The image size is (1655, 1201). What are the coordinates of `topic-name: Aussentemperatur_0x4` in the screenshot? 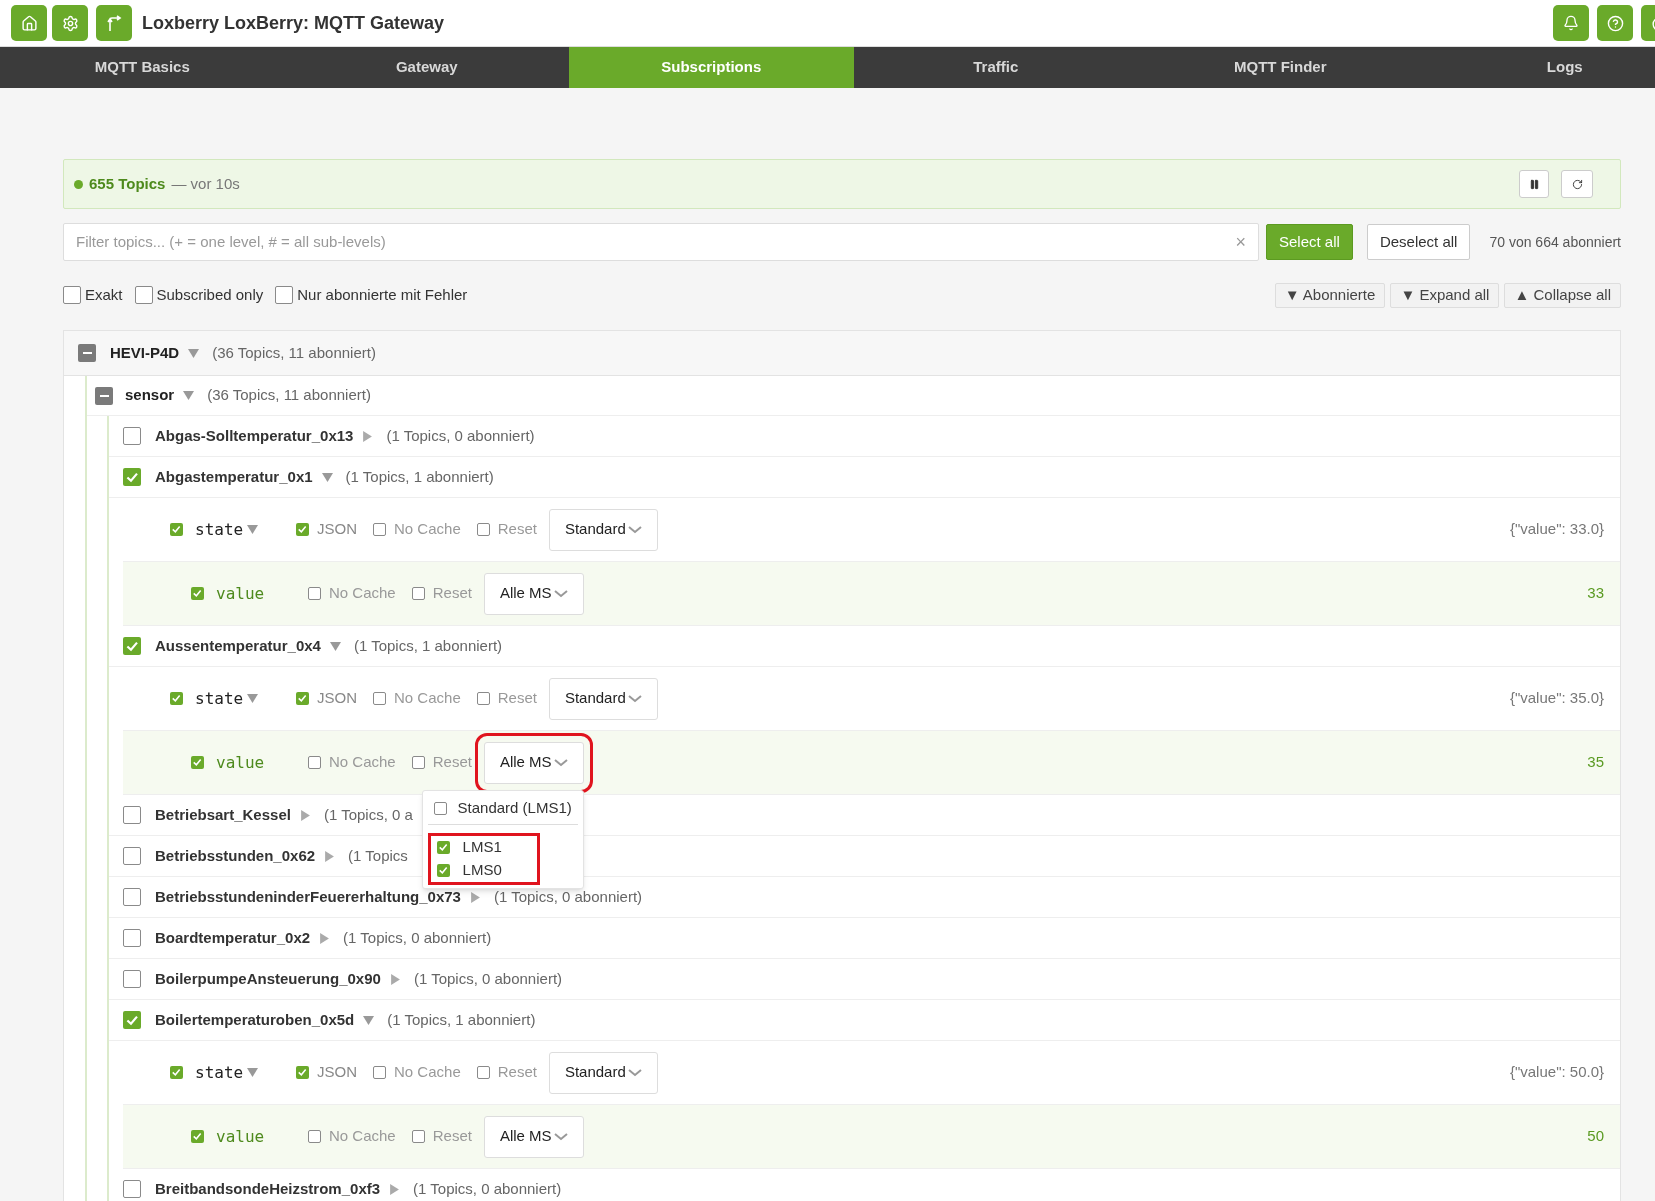 It's located at (238, 646).